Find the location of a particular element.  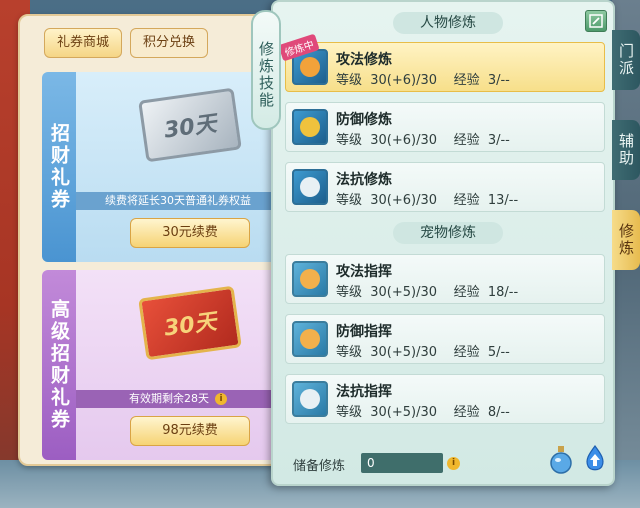

coupon-card-basic: 招财礼券 30天 续费将延长30天普通礼券权益 30元续费 is located at coordinates (161, 167).